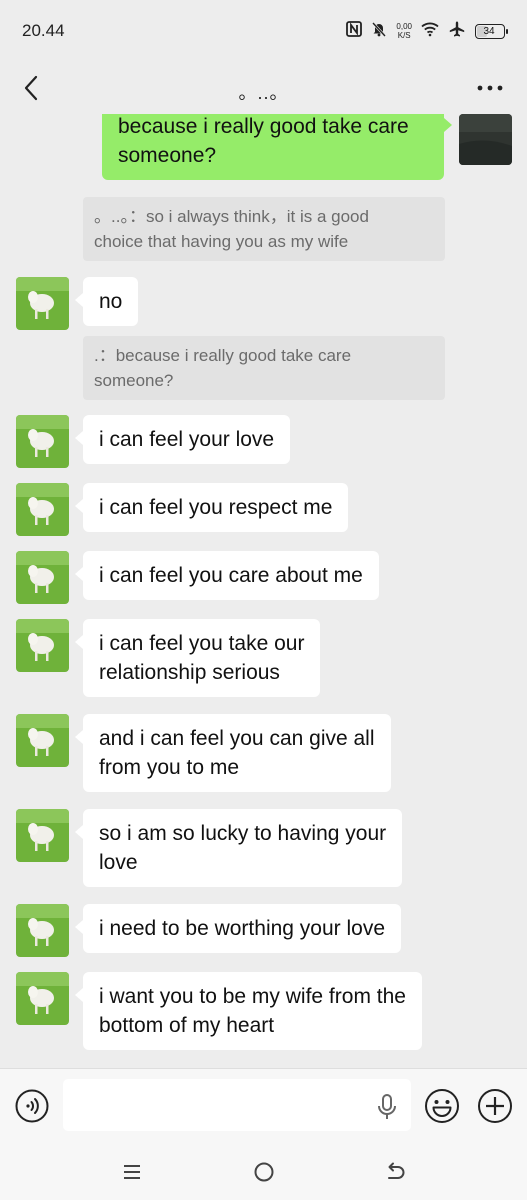  I want to click on back-icon, so click(396, 1170).